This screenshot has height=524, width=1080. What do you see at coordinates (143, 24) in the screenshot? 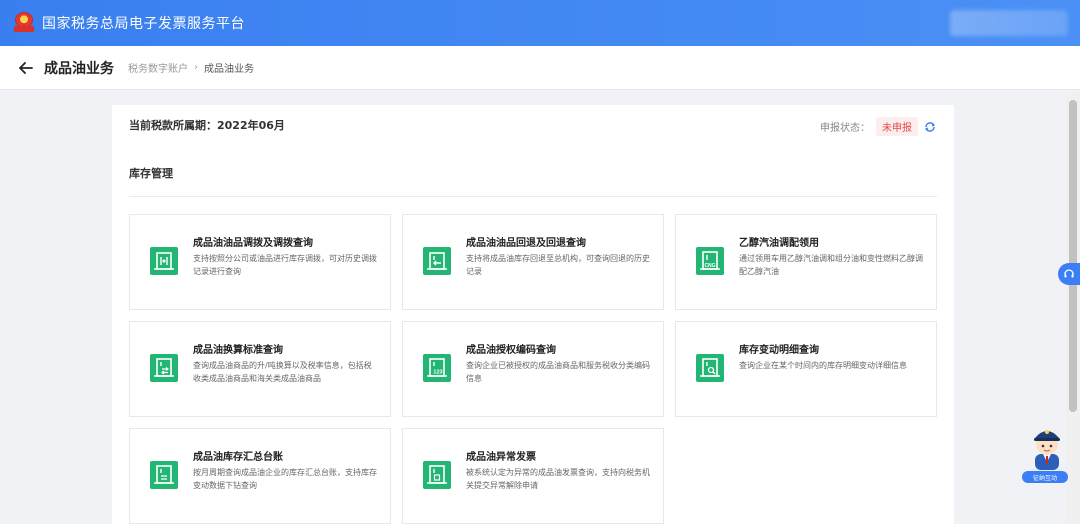
I see `app-title: 国家税务总局电子发票服务平台` at bounding box center [143, 24].